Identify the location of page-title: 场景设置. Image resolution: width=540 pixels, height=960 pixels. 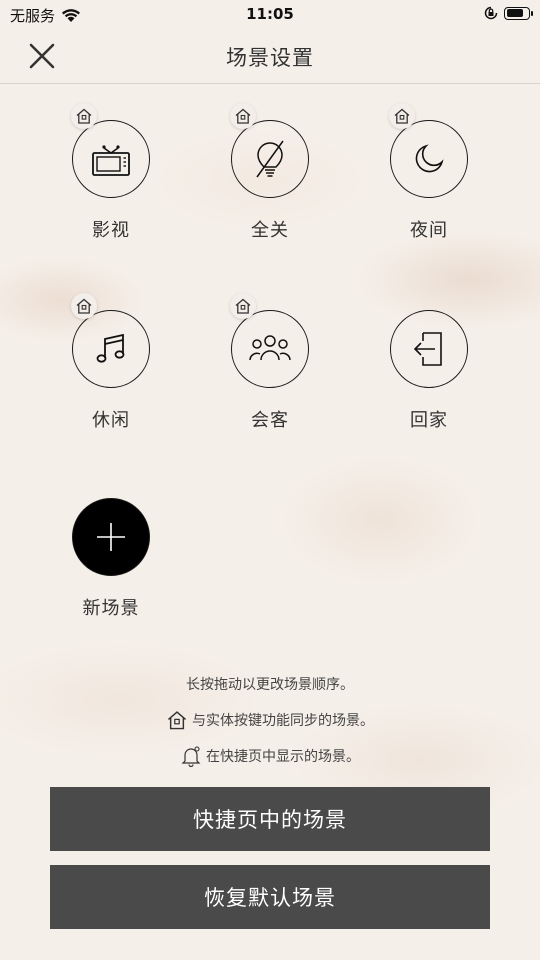
(270, 58).